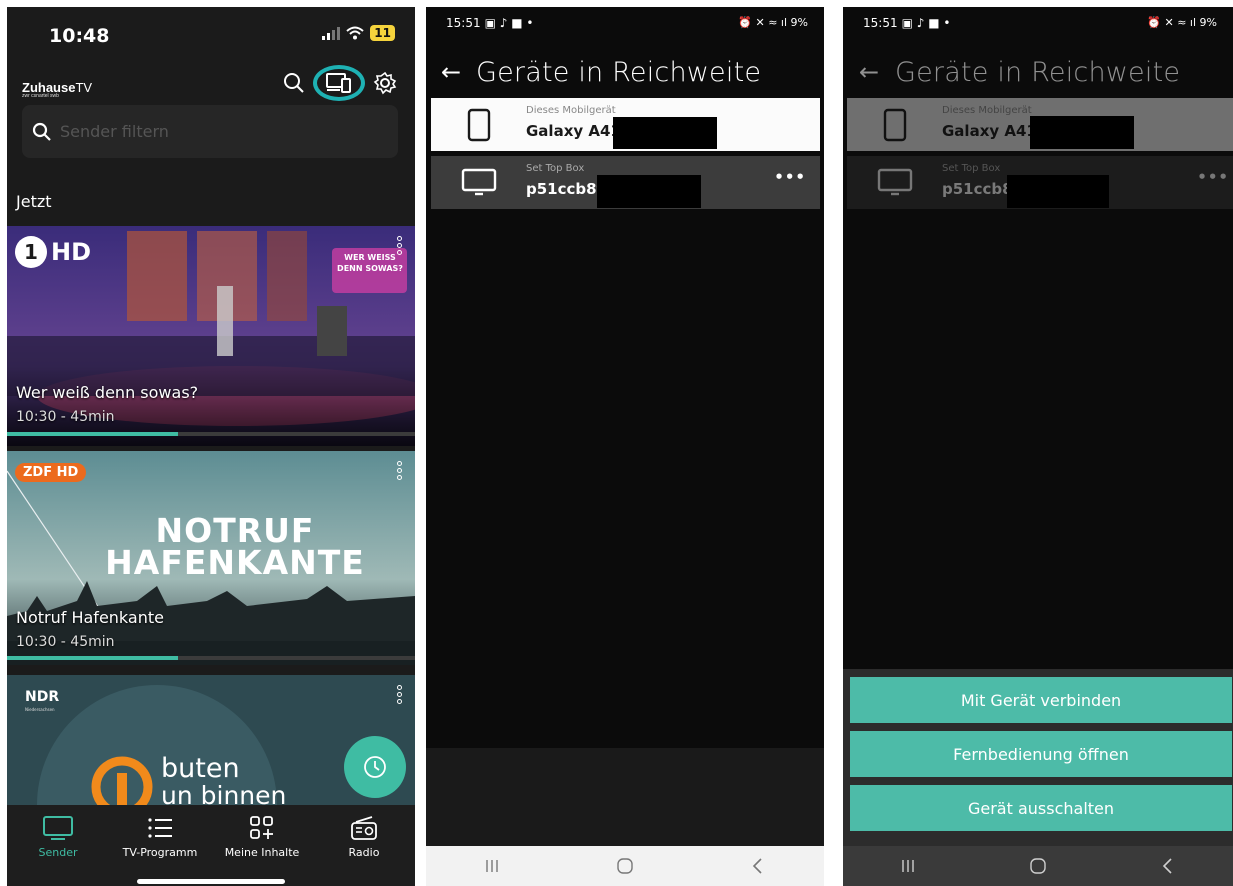 The image size is (1233, 886). Describe the element at coordinates (364, 828) in the screenshot. I see `radio-icon` at that location.